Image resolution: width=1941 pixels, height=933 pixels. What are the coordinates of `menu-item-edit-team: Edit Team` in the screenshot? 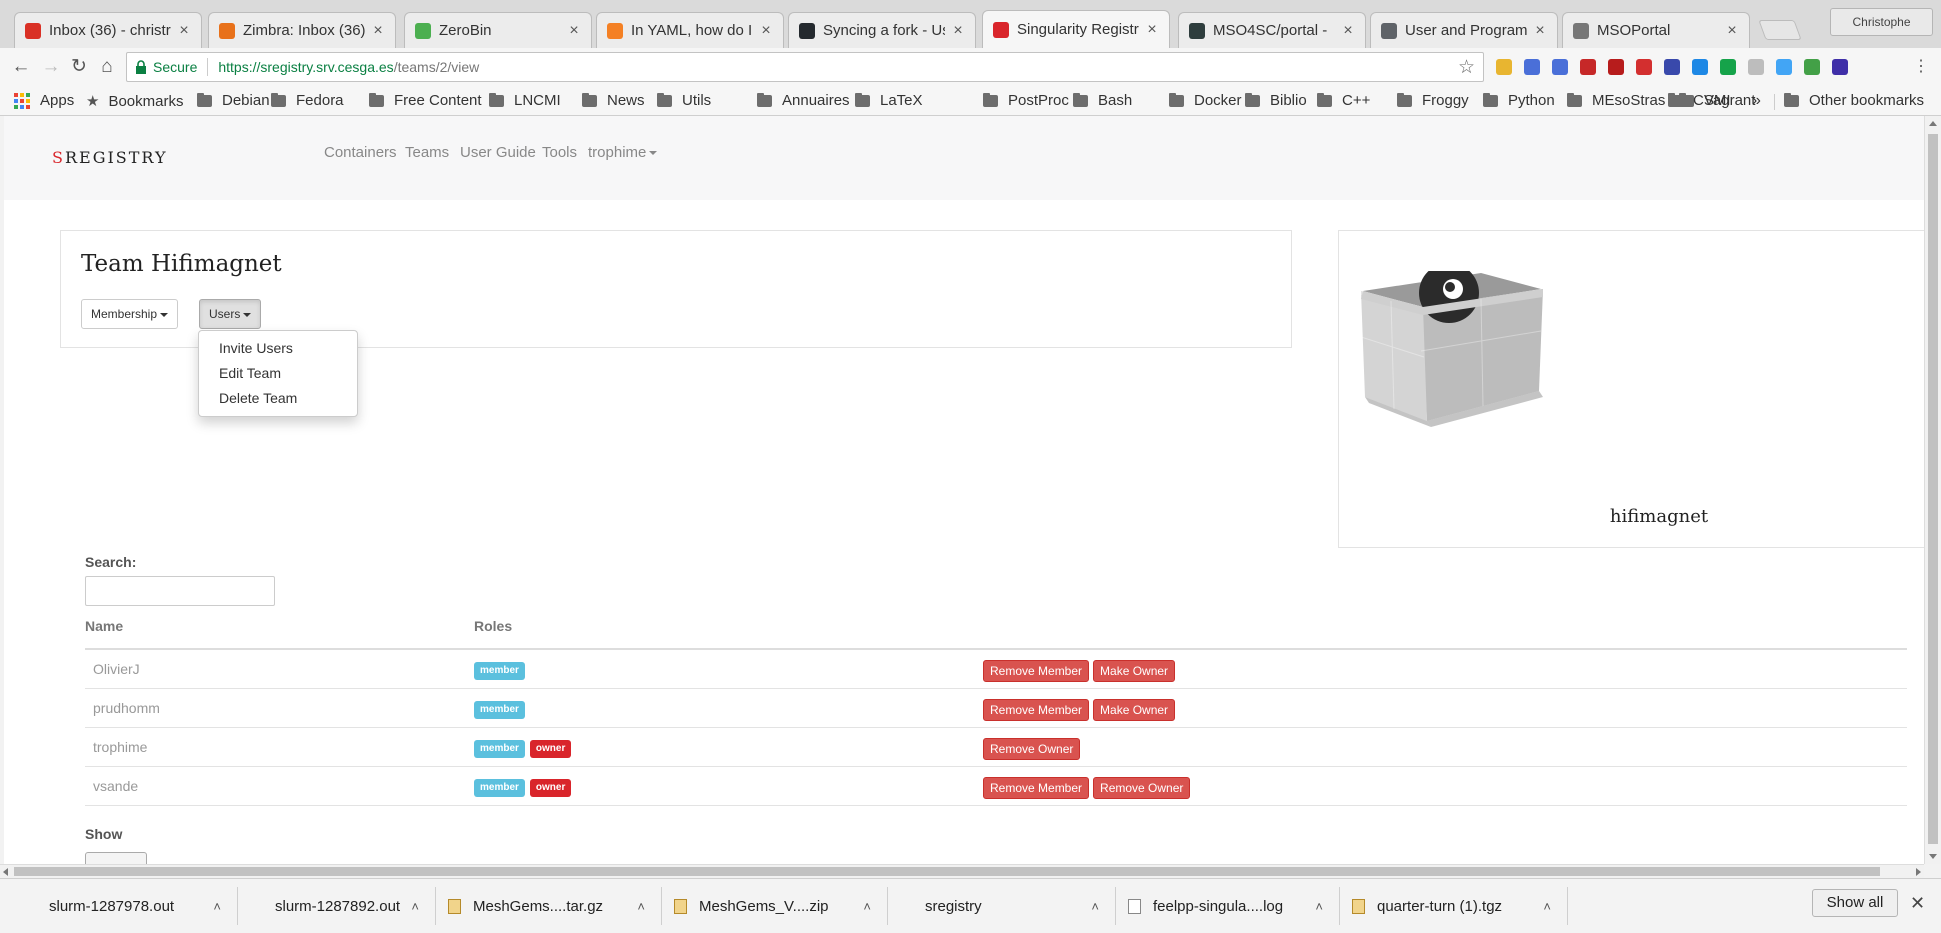 It's located at (278, 373).